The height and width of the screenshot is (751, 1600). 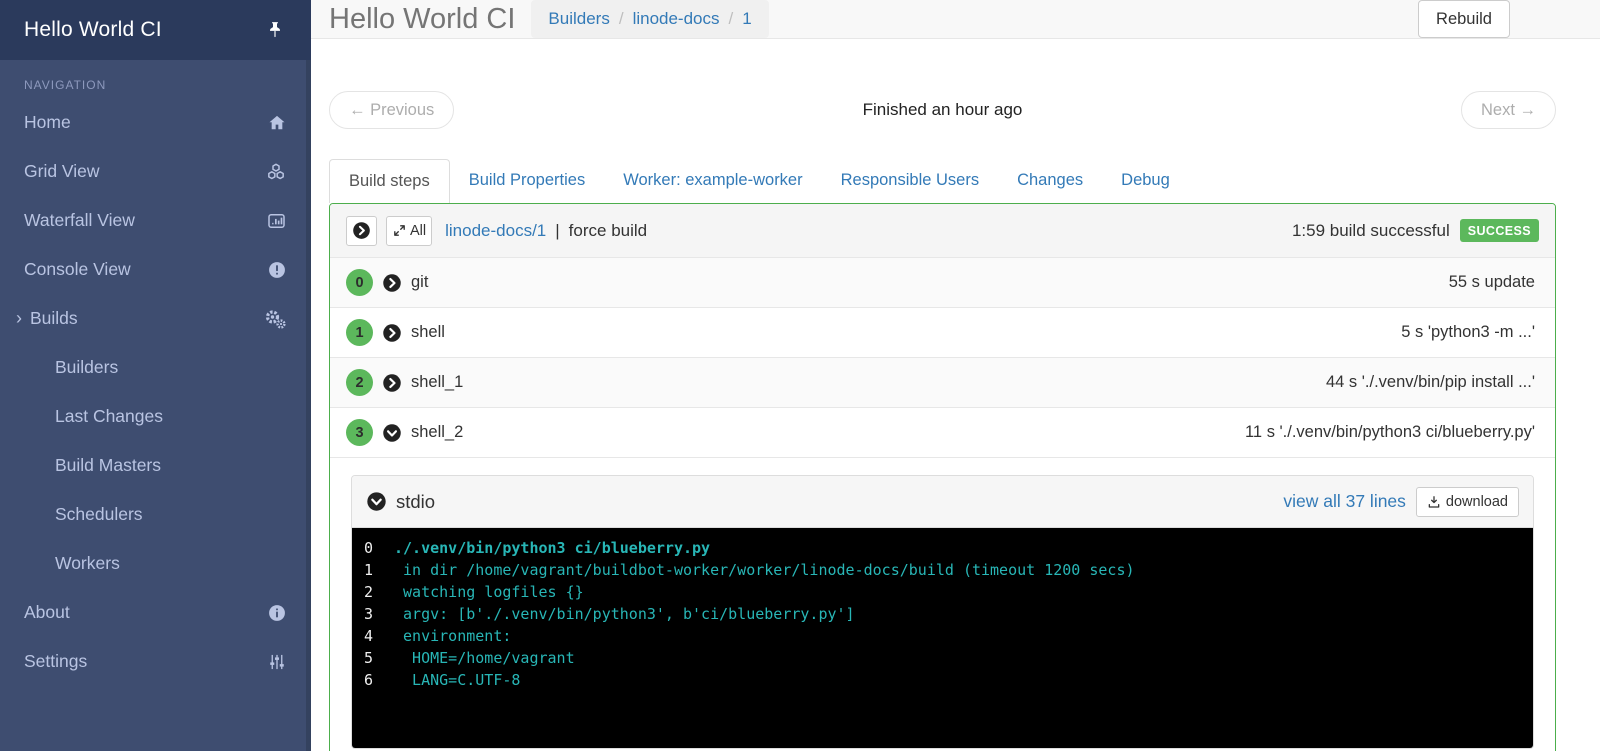 What do you see at coordinates (942, 332) in the screenshot?
I see `step-row-shell: 1 shell 5 s 'python3 -m ...'` at bounding box center [942, 332].